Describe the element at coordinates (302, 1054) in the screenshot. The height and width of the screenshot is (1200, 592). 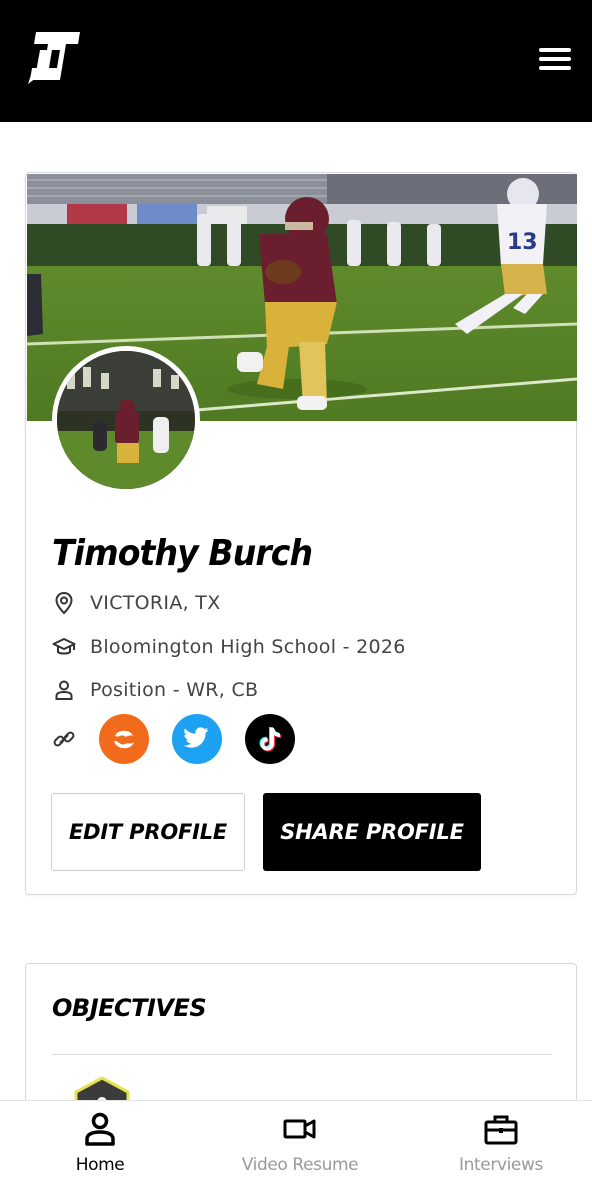
I see `divider` at that location.